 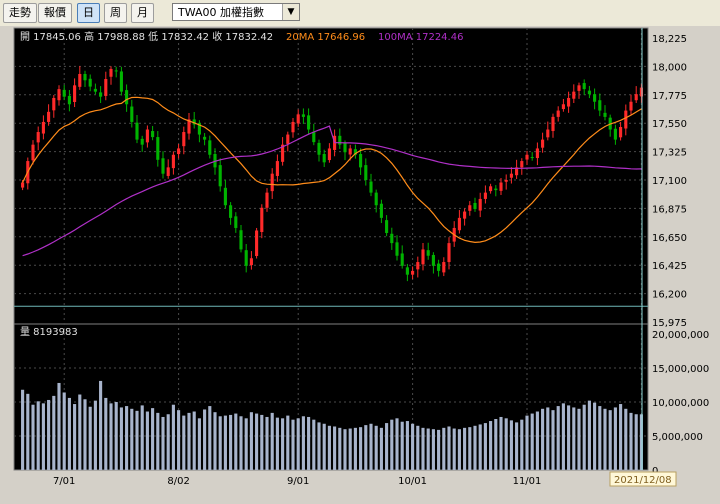 I want to click on tab-quote: 報價, so click(x=55, y=13).